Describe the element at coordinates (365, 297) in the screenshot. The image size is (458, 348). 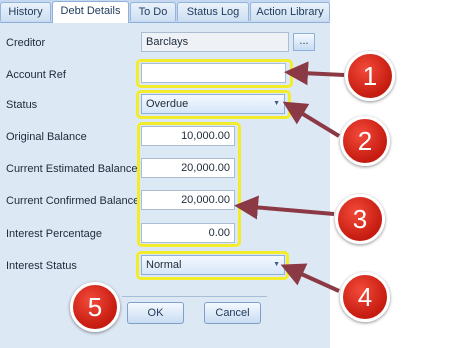
I see `callout-4: 4` at that location.